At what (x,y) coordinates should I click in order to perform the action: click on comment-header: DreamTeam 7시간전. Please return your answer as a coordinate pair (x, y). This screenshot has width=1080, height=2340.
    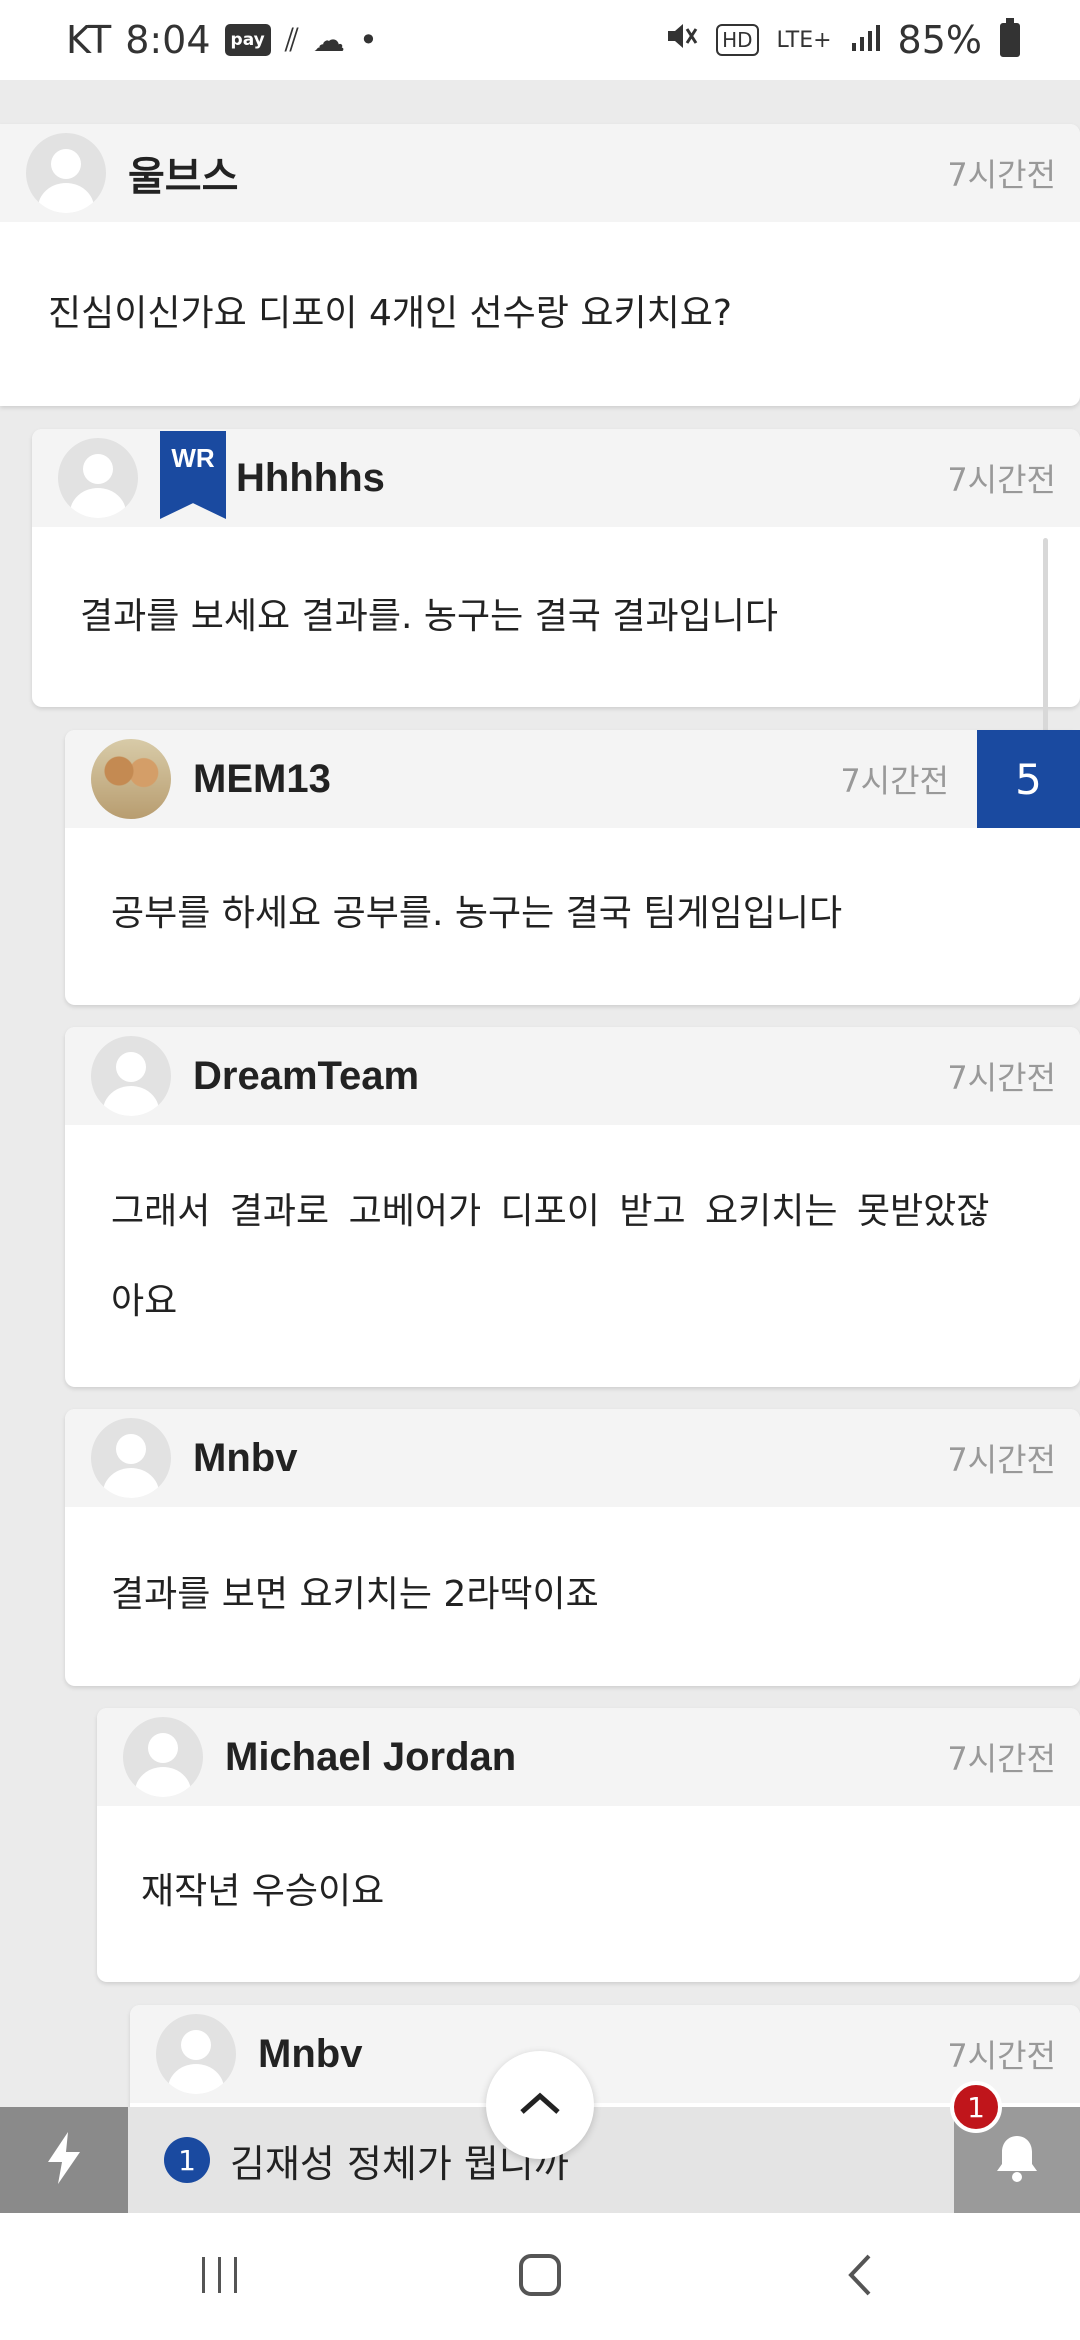
    Looking at the image, I should click on (572, 1076).